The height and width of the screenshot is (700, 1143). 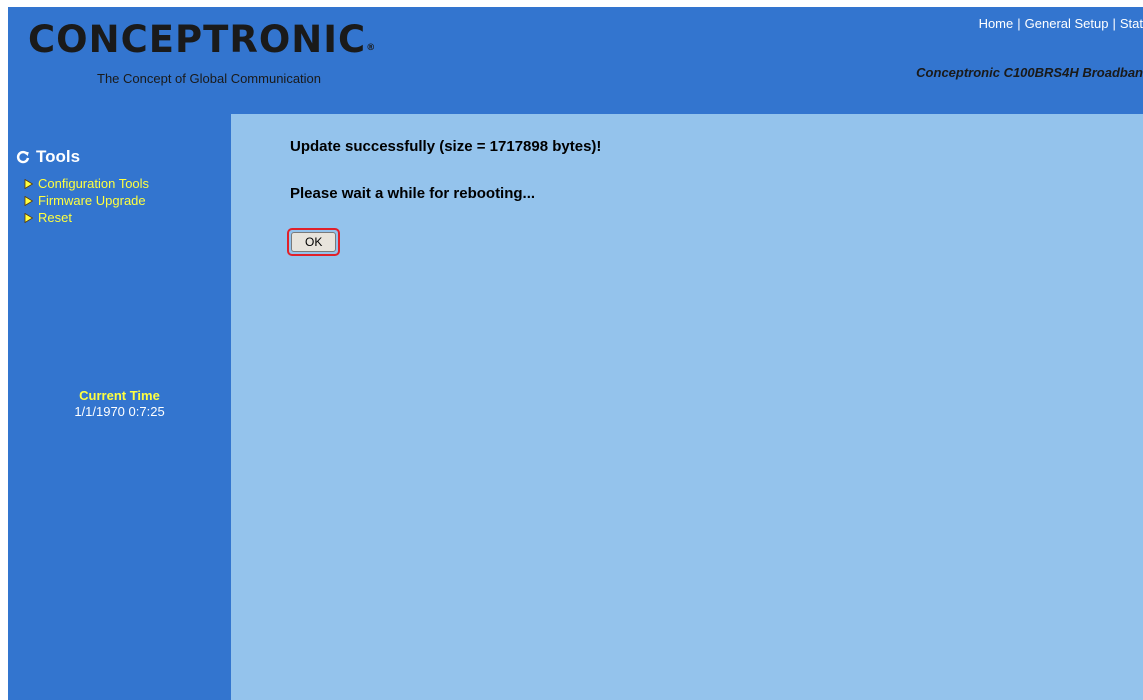 I want to click on tagline: The Concept of Global Communication, so click(x=209, y=78).